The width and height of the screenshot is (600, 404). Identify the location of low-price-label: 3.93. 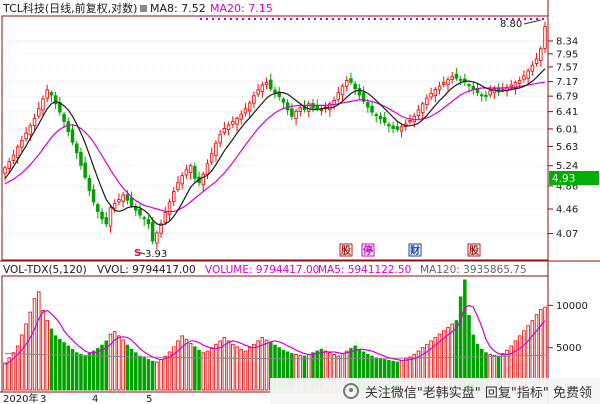
(156, 254).